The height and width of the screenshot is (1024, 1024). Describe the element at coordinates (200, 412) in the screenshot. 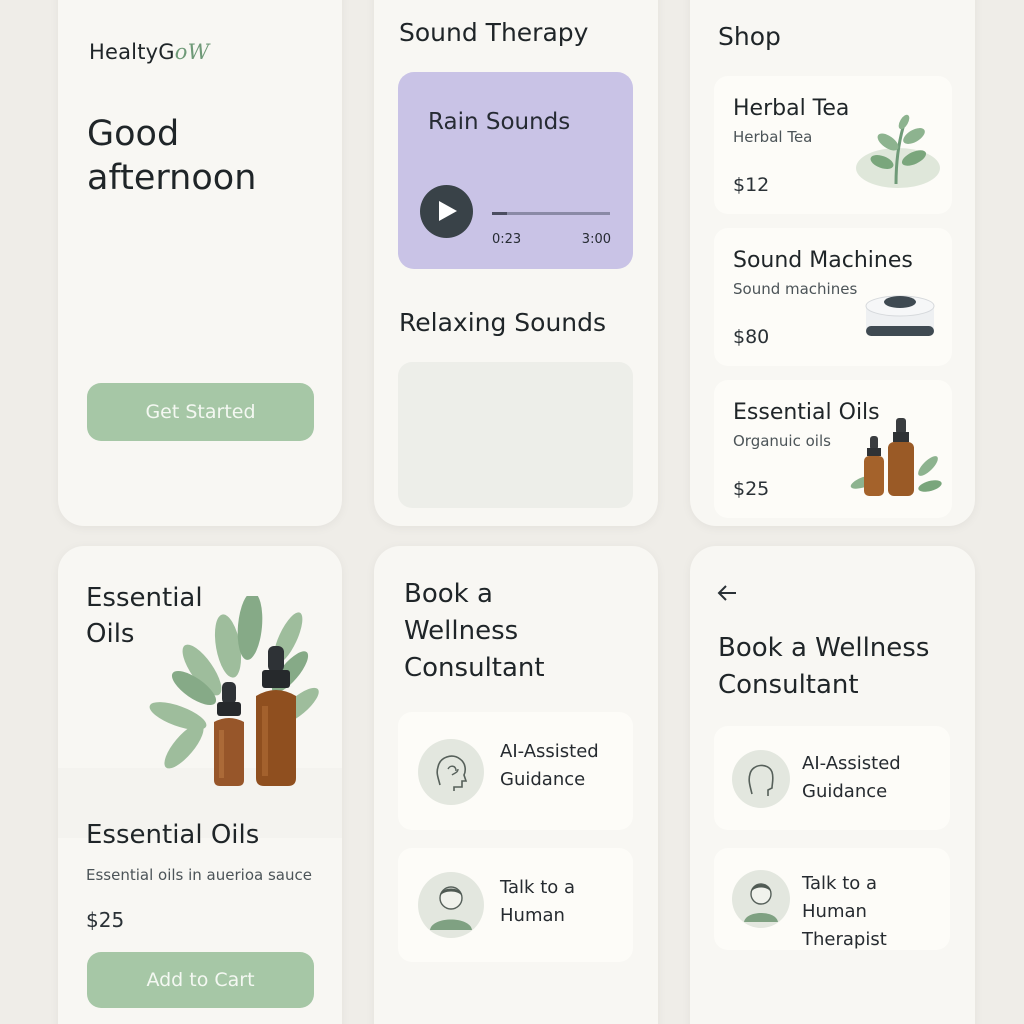

I see `get-started-button: Get Started` at that location.